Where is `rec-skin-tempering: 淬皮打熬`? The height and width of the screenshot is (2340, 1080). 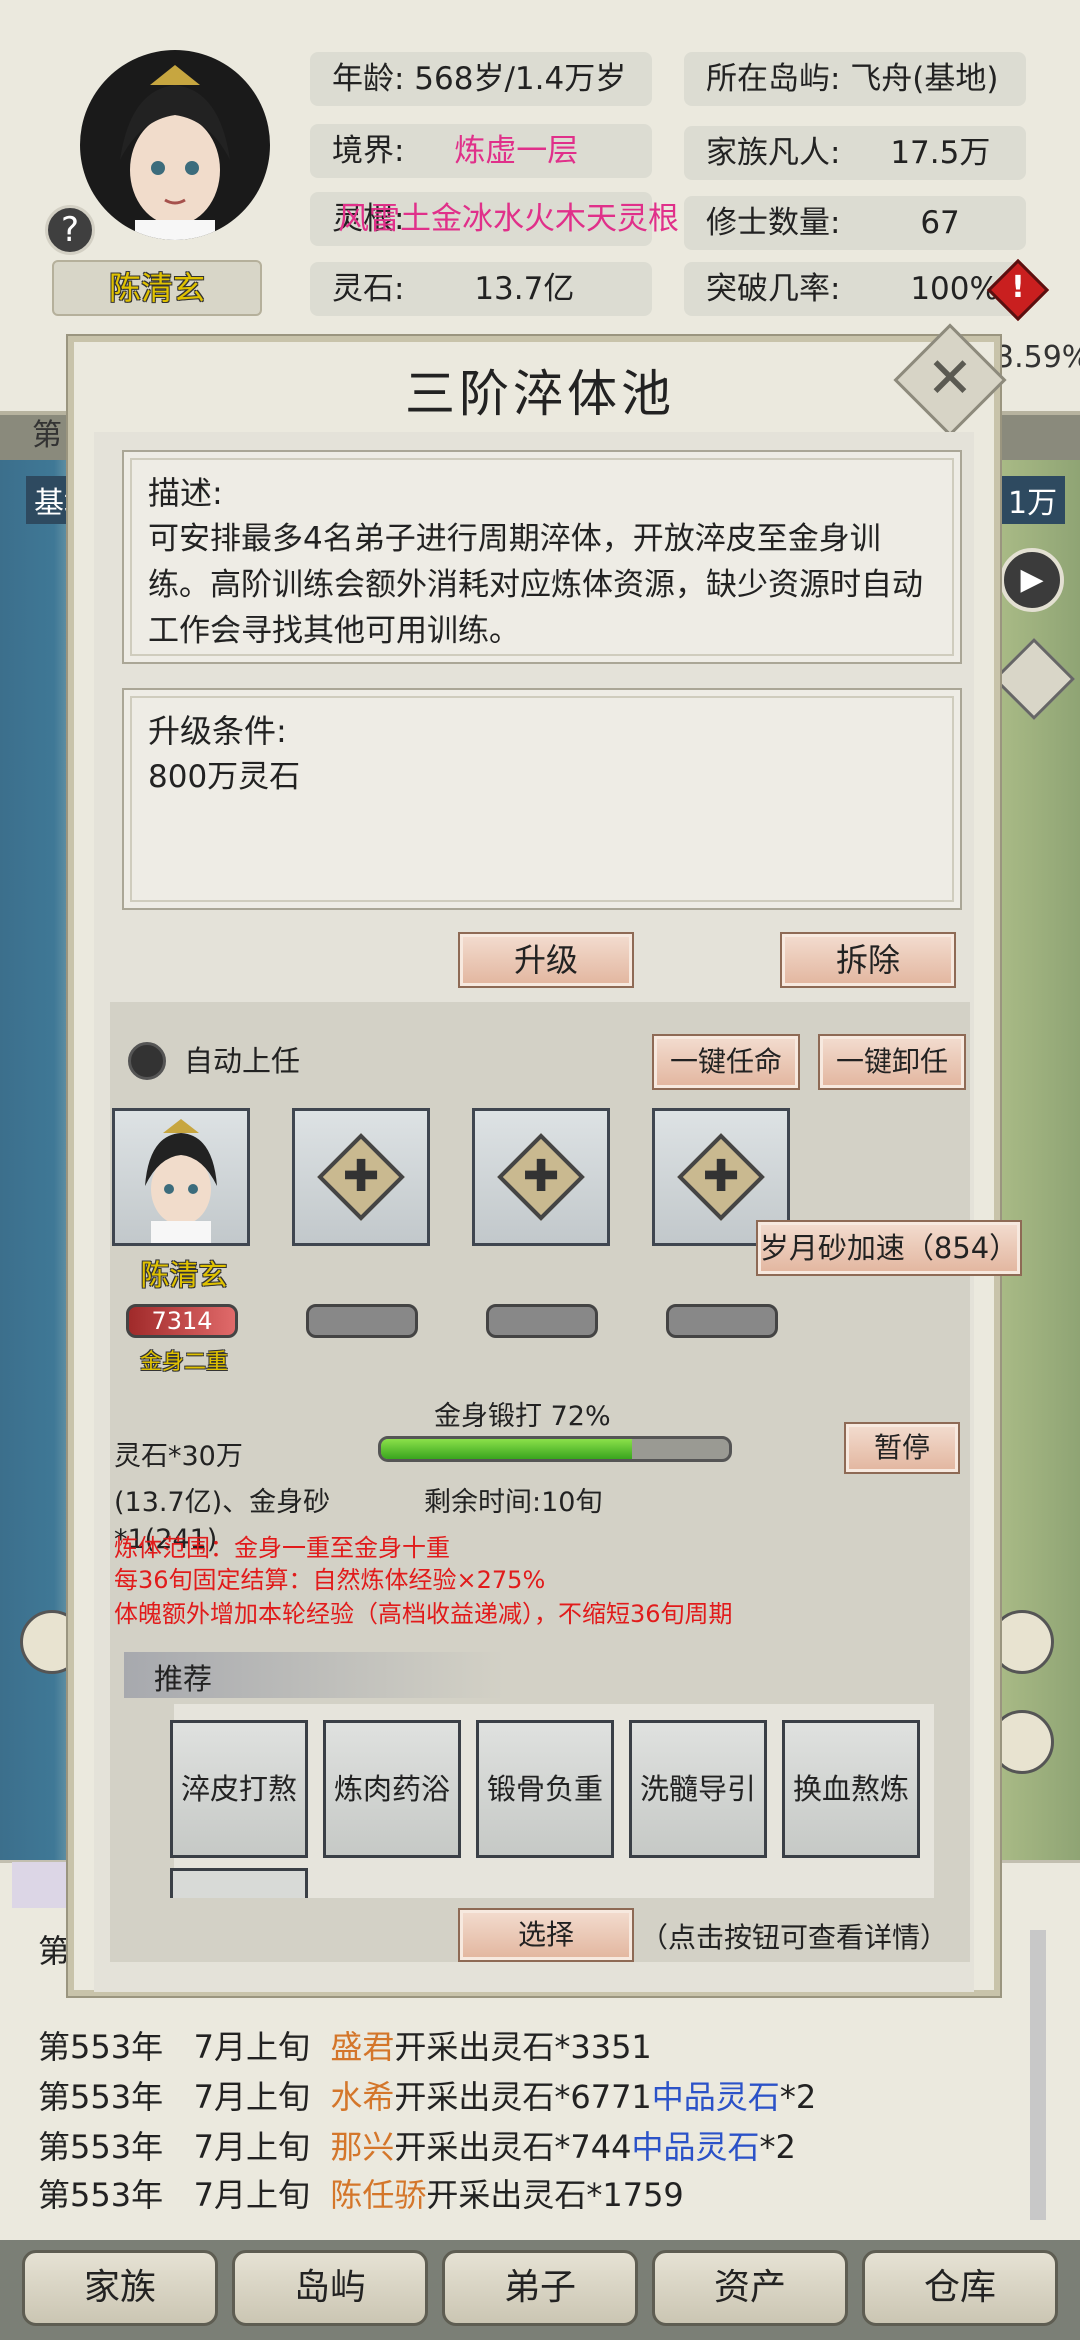
rec-skin-tempering: 淬皮打熬 is located at coordinates (239, 1789).